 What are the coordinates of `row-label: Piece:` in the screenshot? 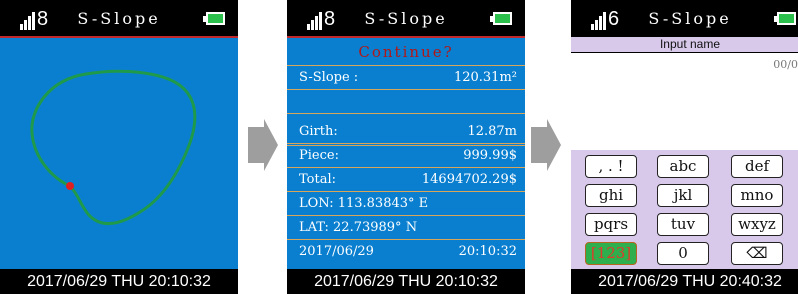 It's located at (319, 155).